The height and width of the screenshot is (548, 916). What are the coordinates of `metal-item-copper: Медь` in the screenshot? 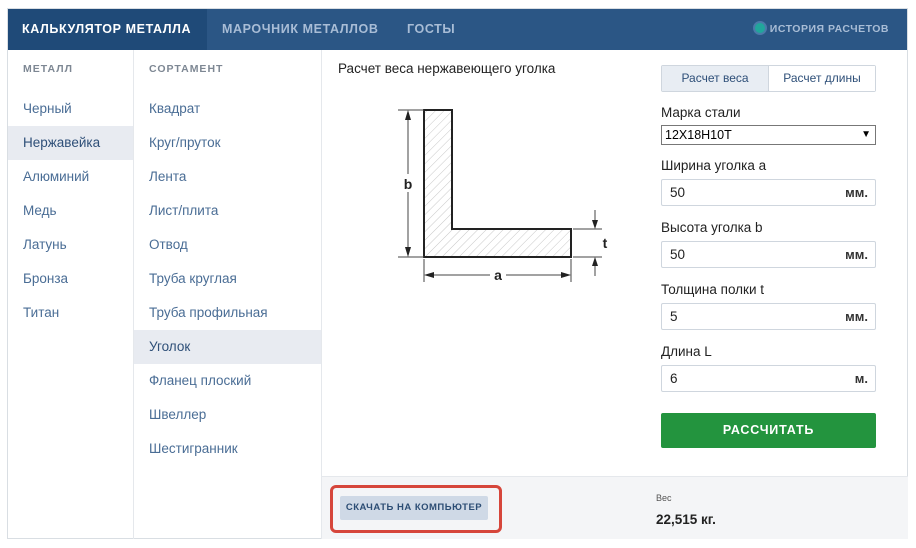 It's located at (70, 211).